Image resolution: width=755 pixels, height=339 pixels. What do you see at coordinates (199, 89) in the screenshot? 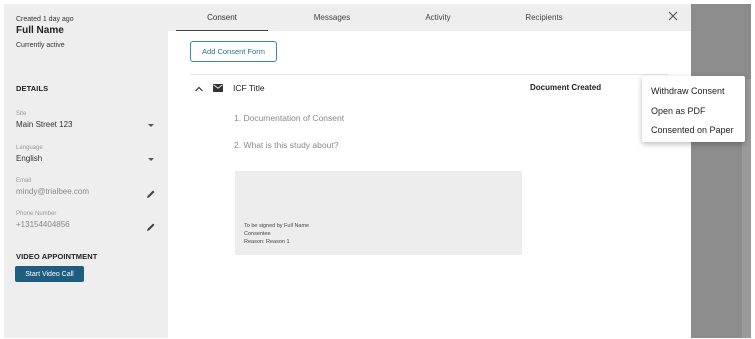
I see `chevron-up-icon` at bounding box center [199, 89].